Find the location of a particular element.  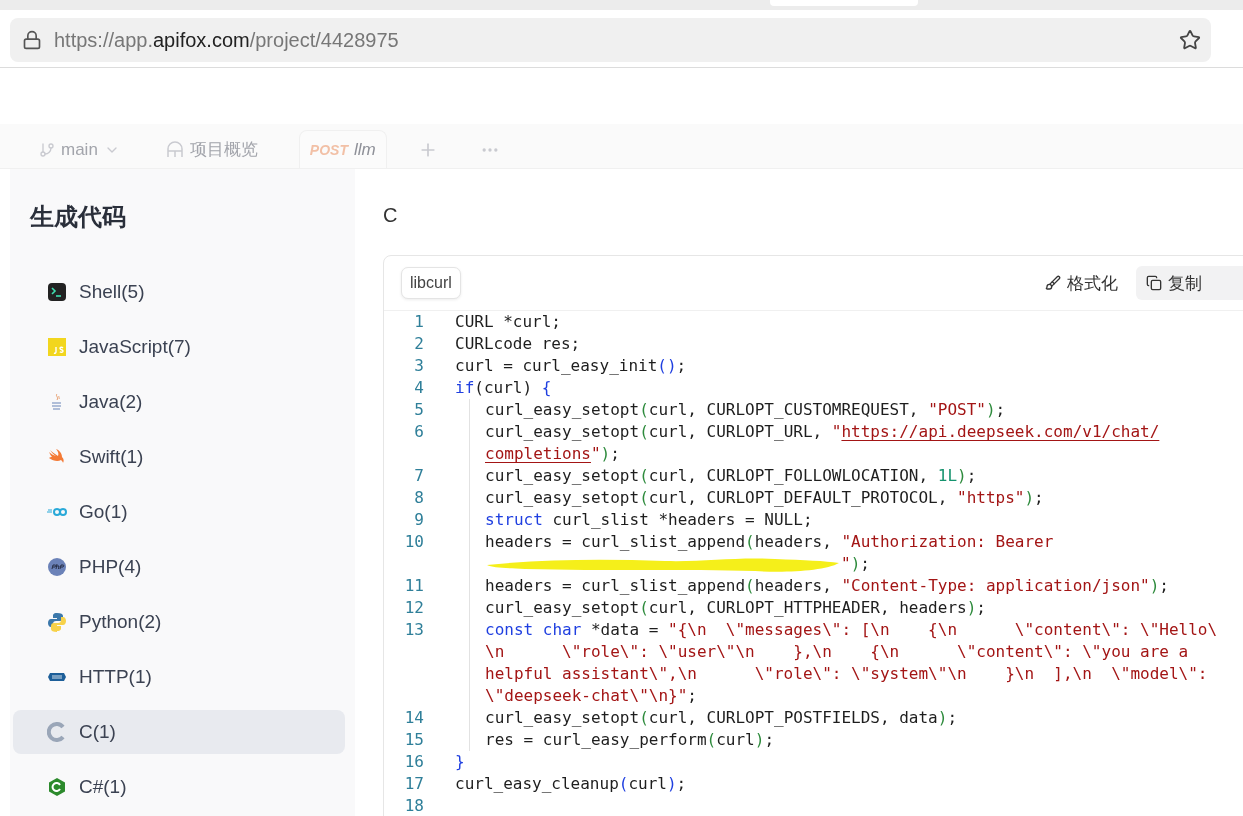

format-button: 格式化 is located at coordinates (1081, 283).